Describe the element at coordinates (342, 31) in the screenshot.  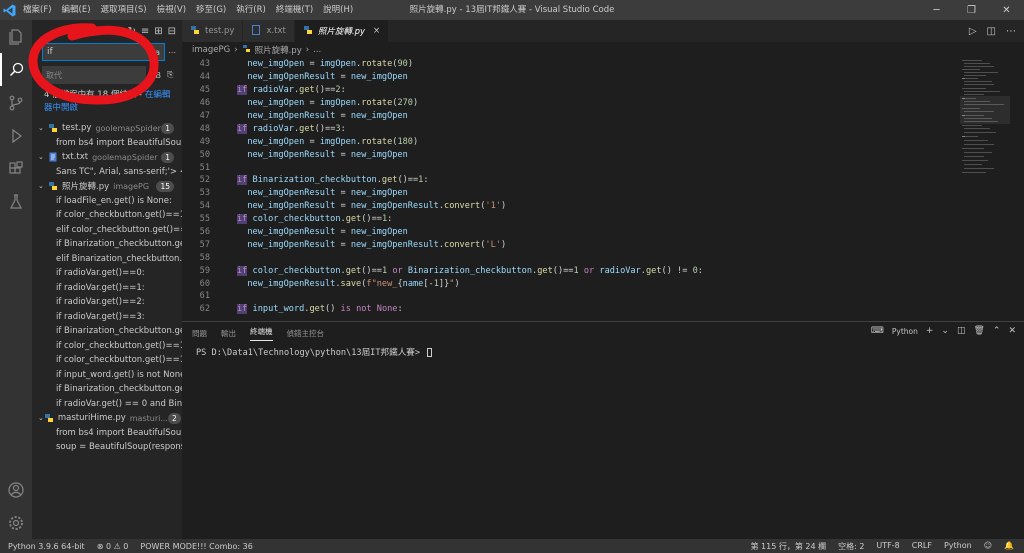
I see `tab-active: 照片旋轉.py ×` at that location.